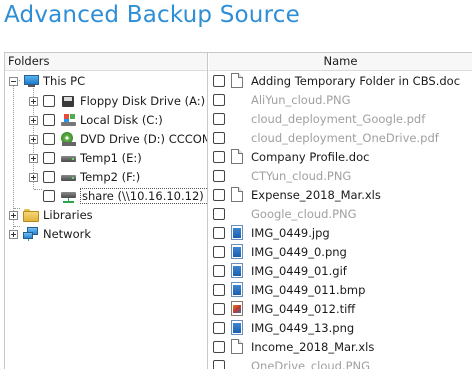  I want to click on computer-icon, so click(31, 81).